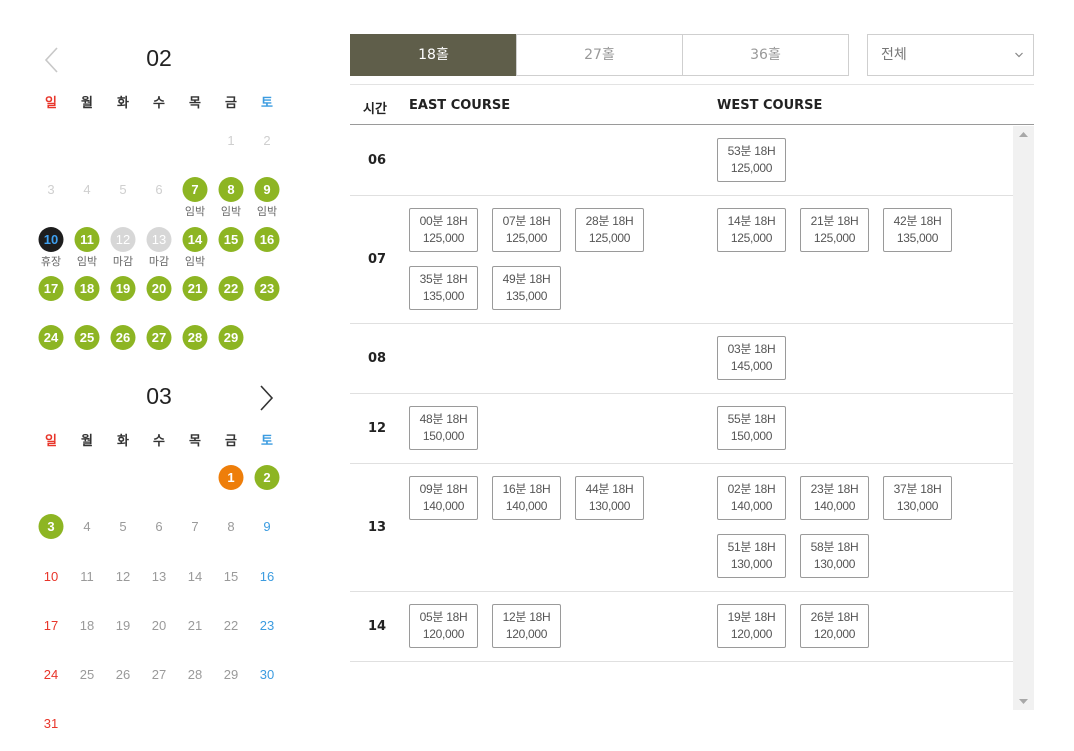 Image resolution: width=1074 pixels, height=751 pixels. Describe the element at coordinates (609, 498) in the screenshot. I see `tee-time-slot-button: 44분 18H 130,000` at that location.